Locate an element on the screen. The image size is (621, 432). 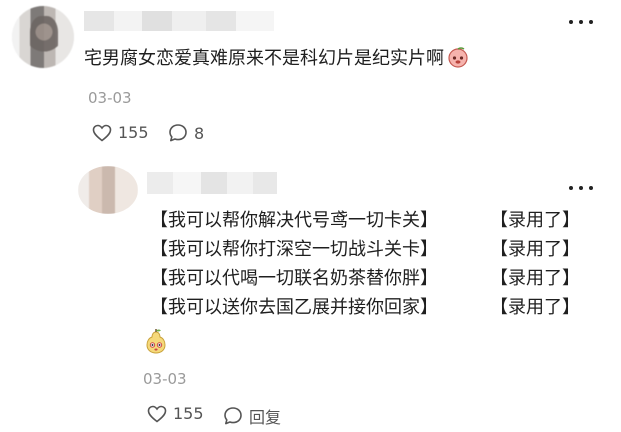
reply-line: 【我可以代喝一切联名奶茶替你胖】 【录用了】 is located at coordinates (365, 278).